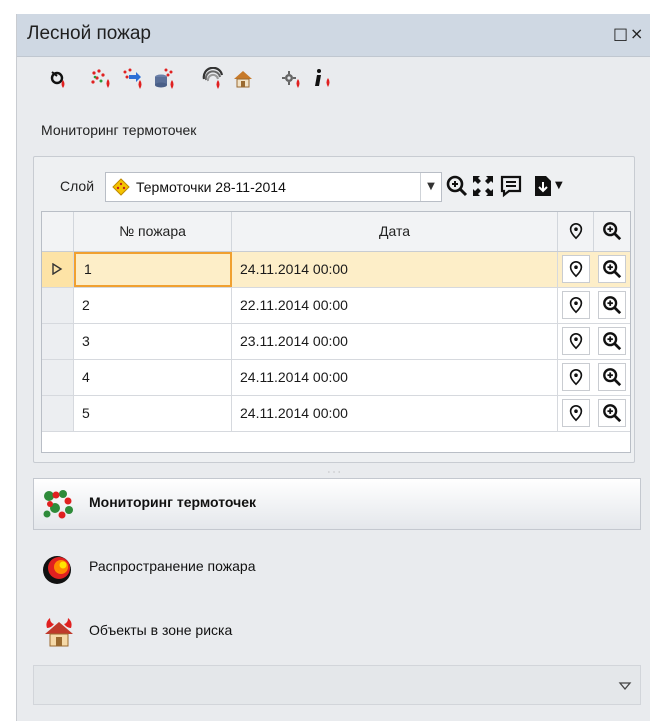 This screenshot has width=650, height=721. What do you see at coordinates (60, 79) in the screenshot?
I see `locate-fire-icon` at bounding box center [60, 79].